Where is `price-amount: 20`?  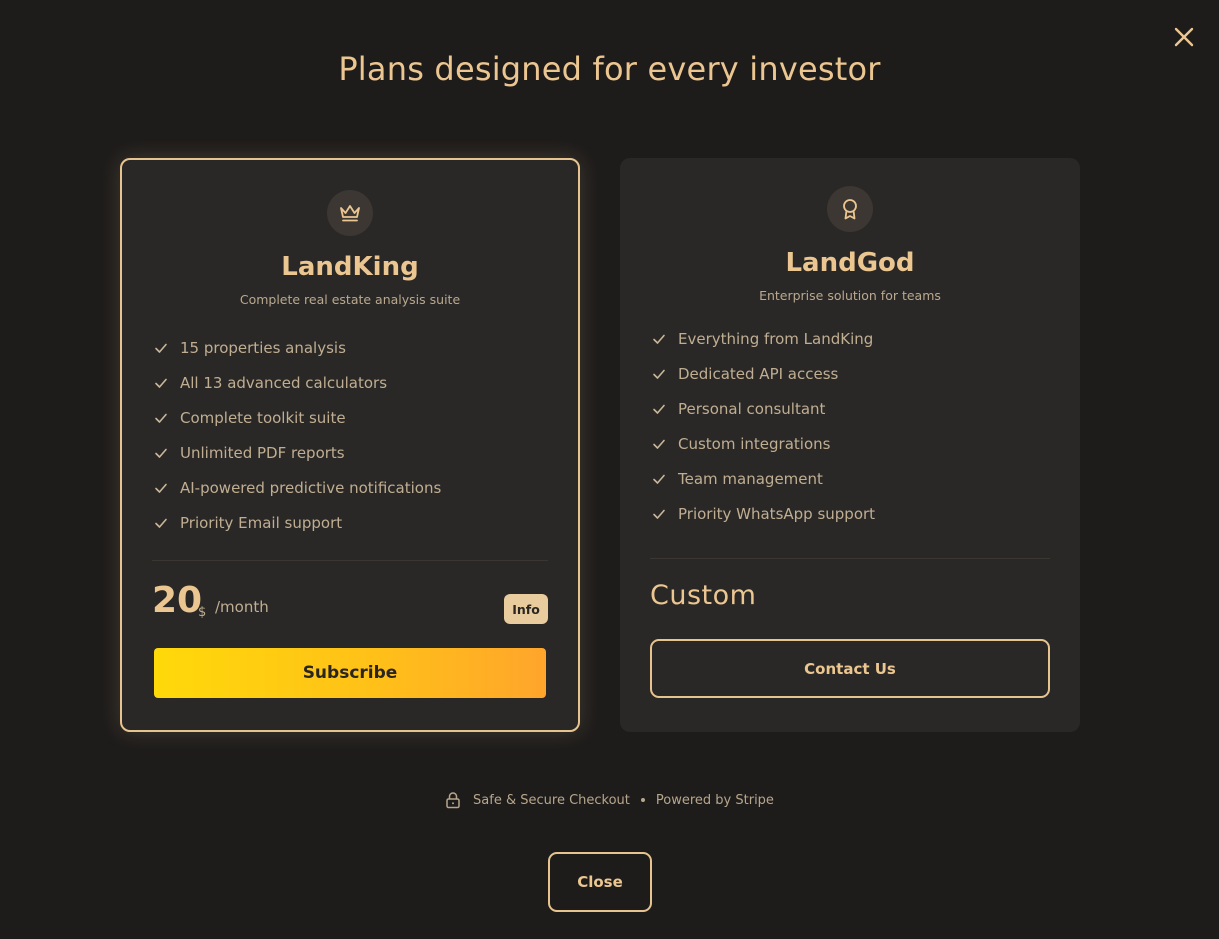 price-amount: 20 is located at coordinates (177, 600).